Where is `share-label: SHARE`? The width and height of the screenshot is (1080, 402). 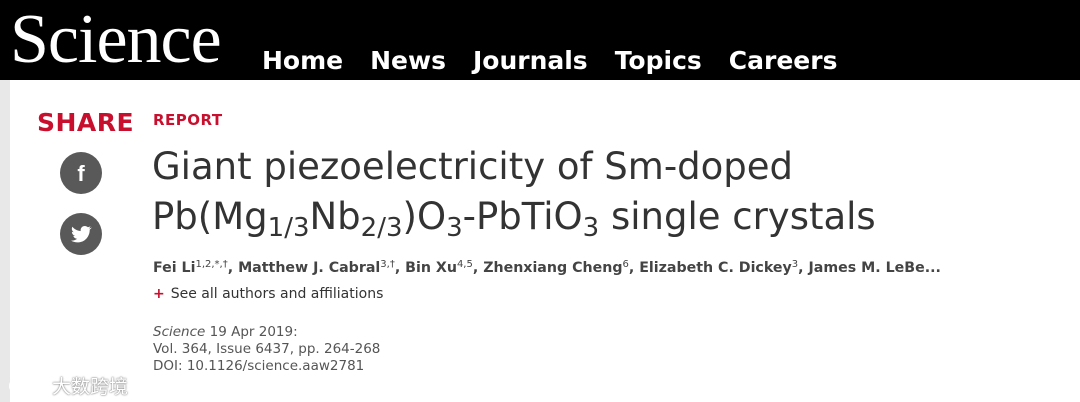
share-label: SHARE is located at coordinates (86, 122).